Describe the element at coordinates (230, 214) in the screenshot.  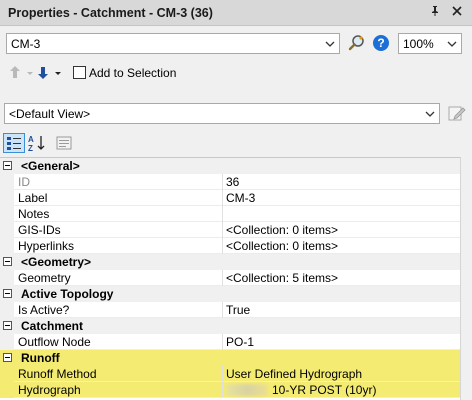
I see `property-row: Notes` at that location.